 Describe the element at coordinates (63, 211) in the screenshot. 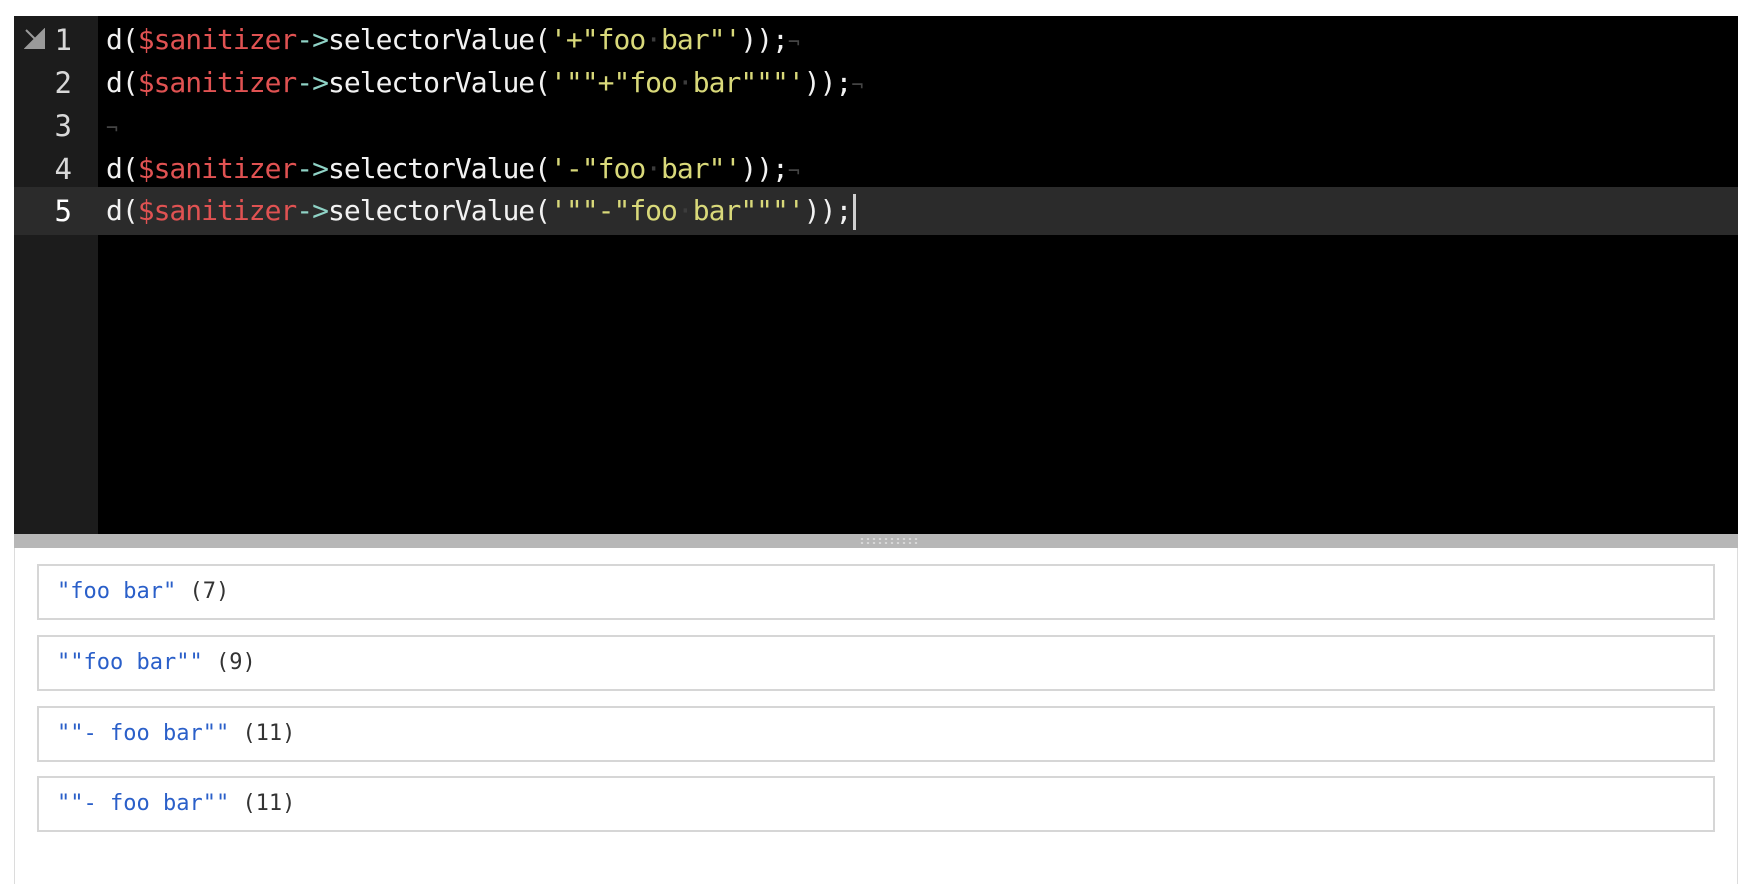

I see `line-number: 5` at that location.